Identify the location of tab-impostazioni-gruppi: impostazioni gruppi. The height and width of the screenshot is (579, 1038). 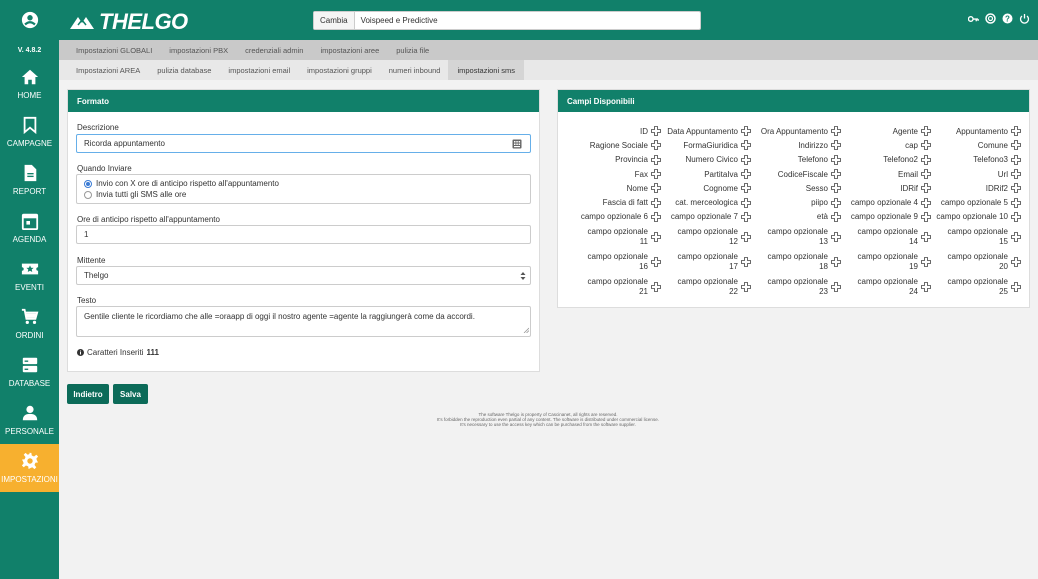
(339, 70).